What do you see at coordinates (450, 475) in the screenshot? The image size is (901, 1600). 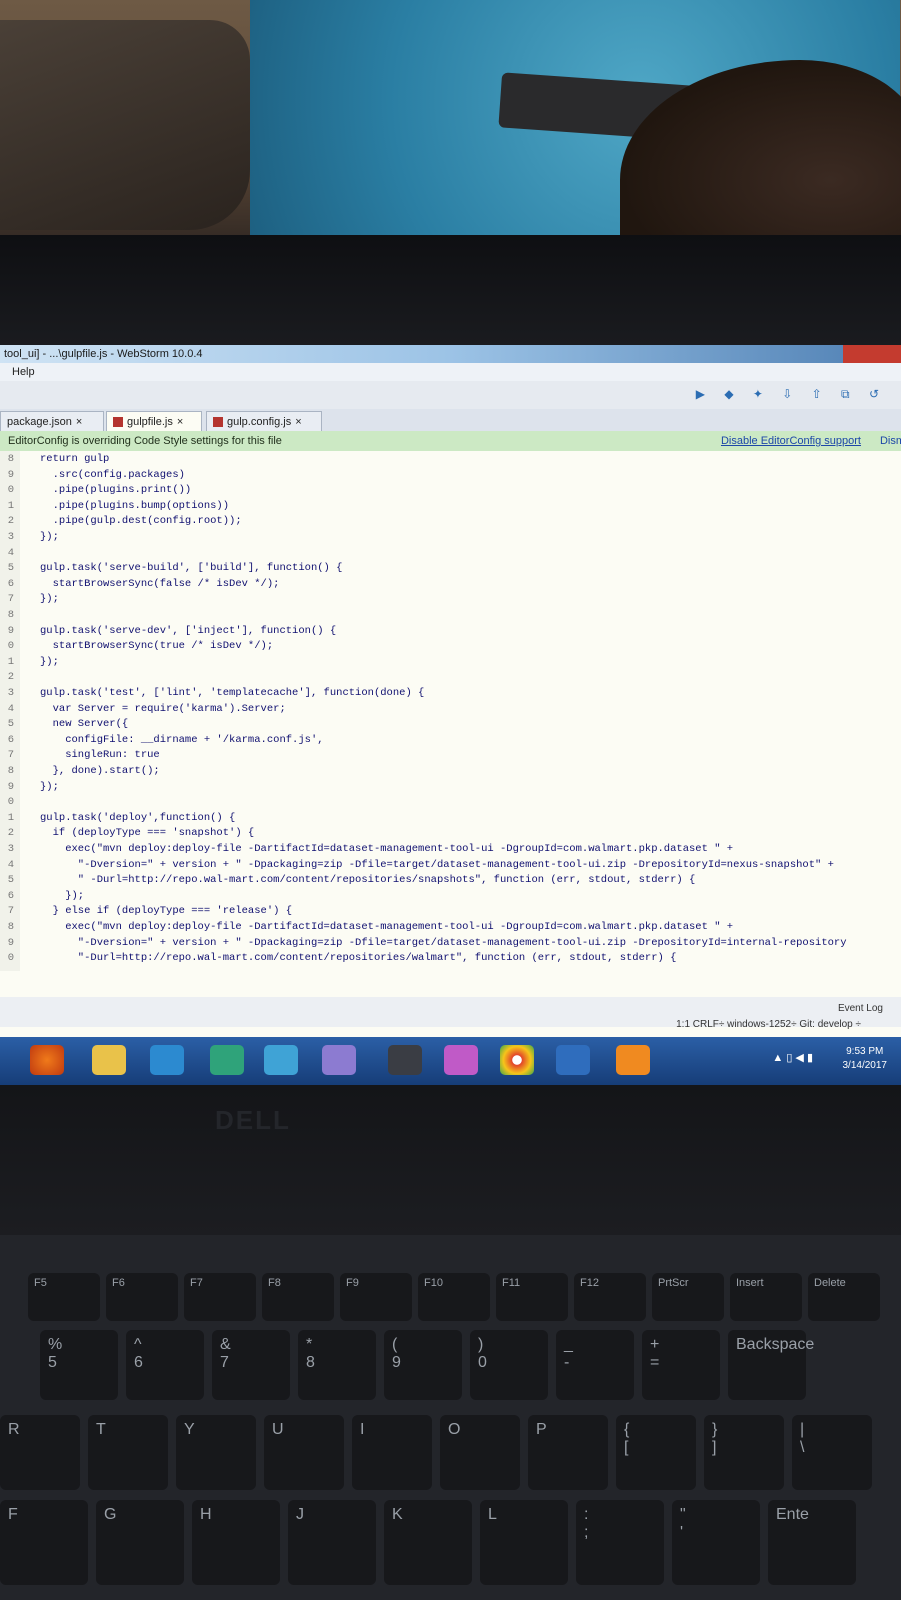 I see `code-line: 9 .src(config.packages)` at bounding box center [450, 475].